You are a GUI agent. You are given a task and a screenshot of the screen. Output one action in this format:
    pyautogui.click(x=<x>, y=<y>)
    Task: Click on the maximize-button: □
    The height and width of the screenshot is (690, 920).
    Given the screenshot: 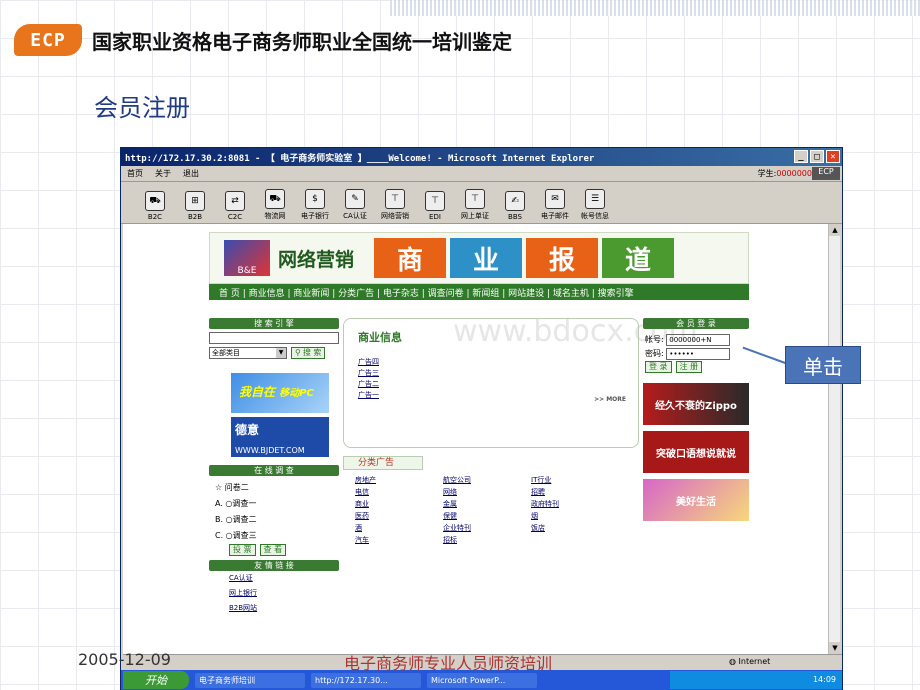 What is the action you would take?
    pyautogui.click(x=817, y=156)
    